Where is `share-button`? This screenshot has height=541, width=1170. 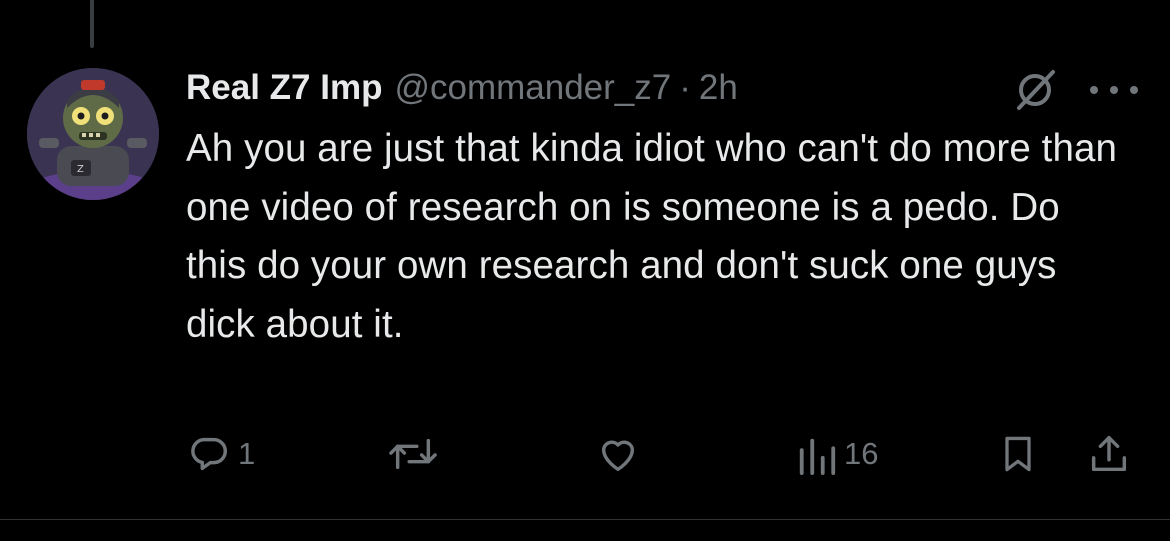
share-button is located at coordinates (1109, 454).